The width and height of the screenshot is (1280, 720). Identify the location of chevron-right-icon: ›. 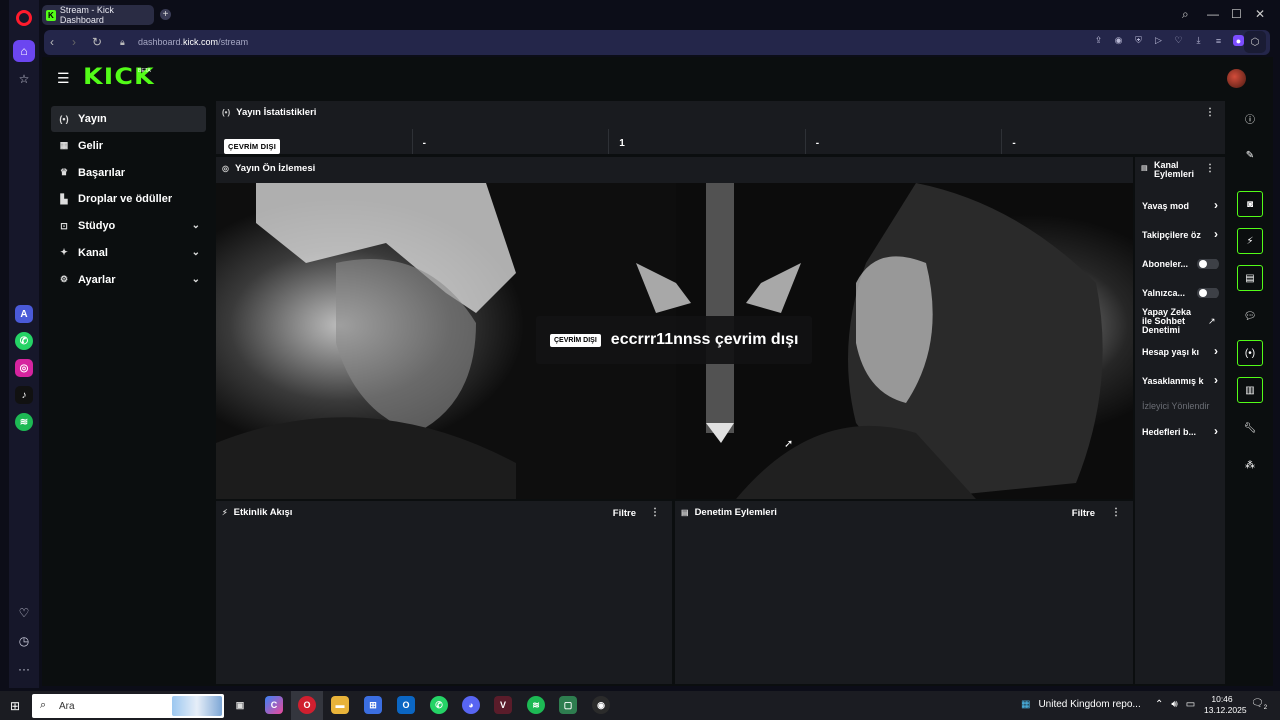
(1216, 206).